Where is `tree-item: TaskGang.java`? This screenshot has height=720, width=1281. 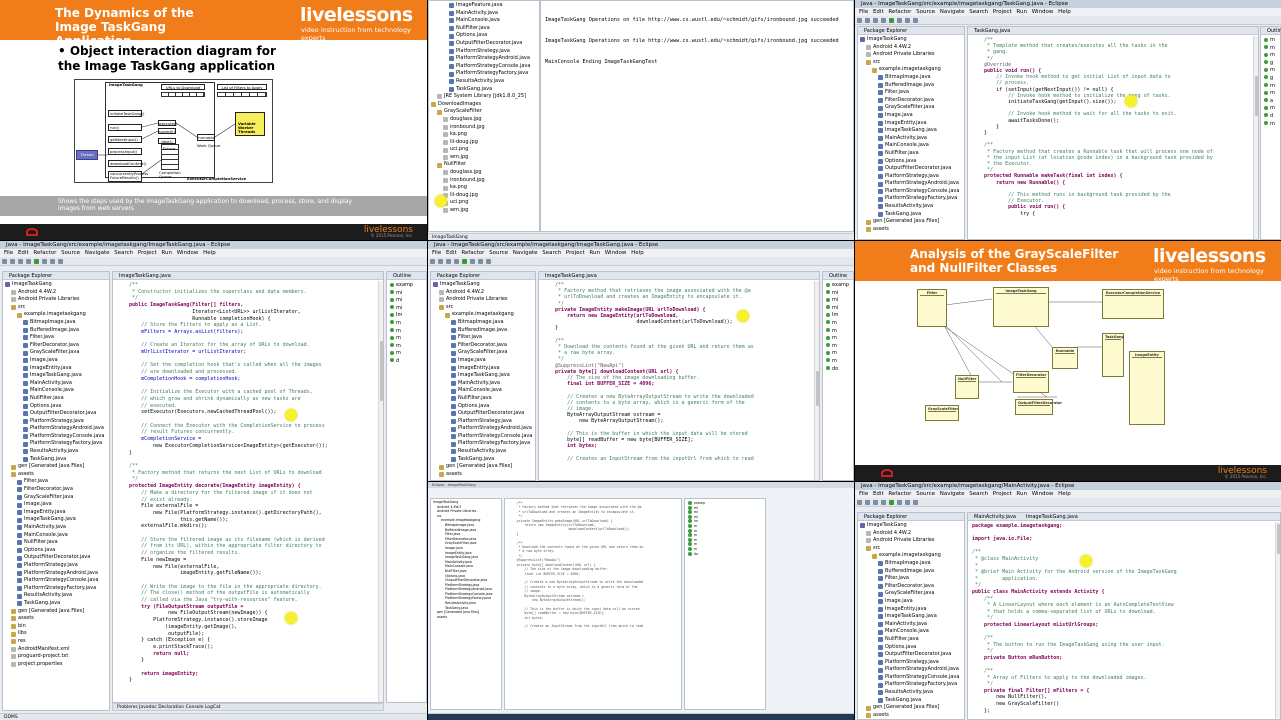
tree-item: TaskGang.java is located at coordinates (484, 460).